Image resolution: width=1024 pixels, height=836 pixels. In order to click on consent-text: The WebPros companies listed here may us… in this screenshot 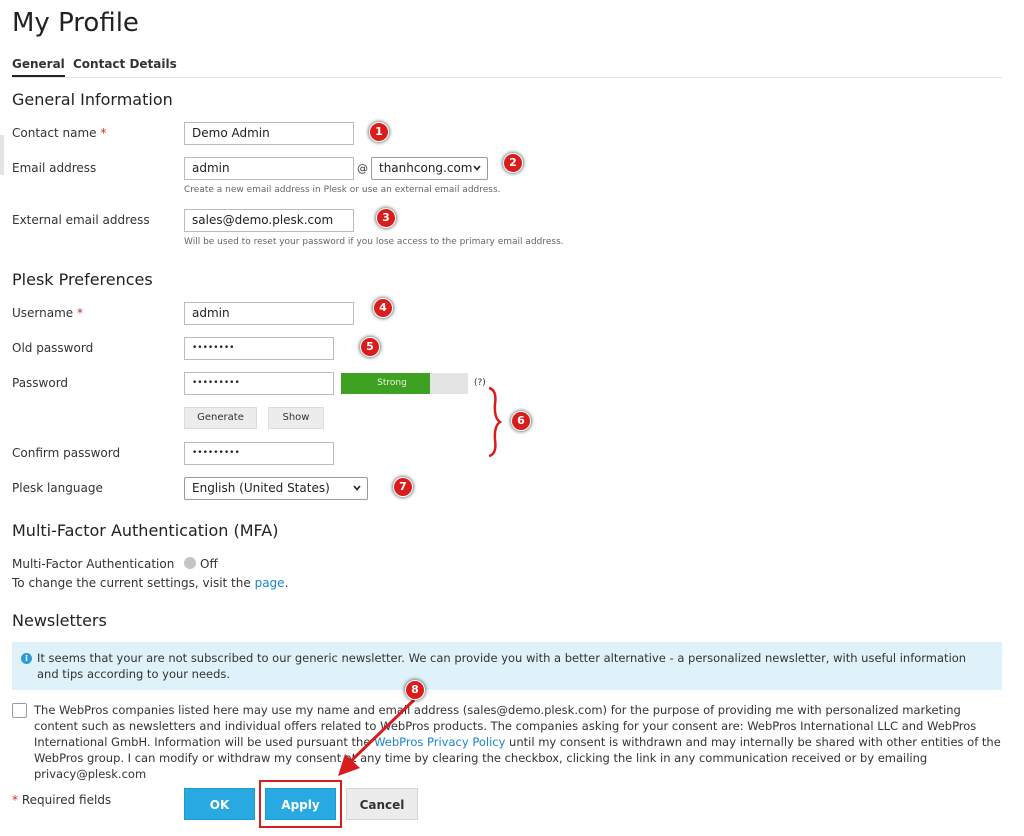, I will do `click(517, 742)`.